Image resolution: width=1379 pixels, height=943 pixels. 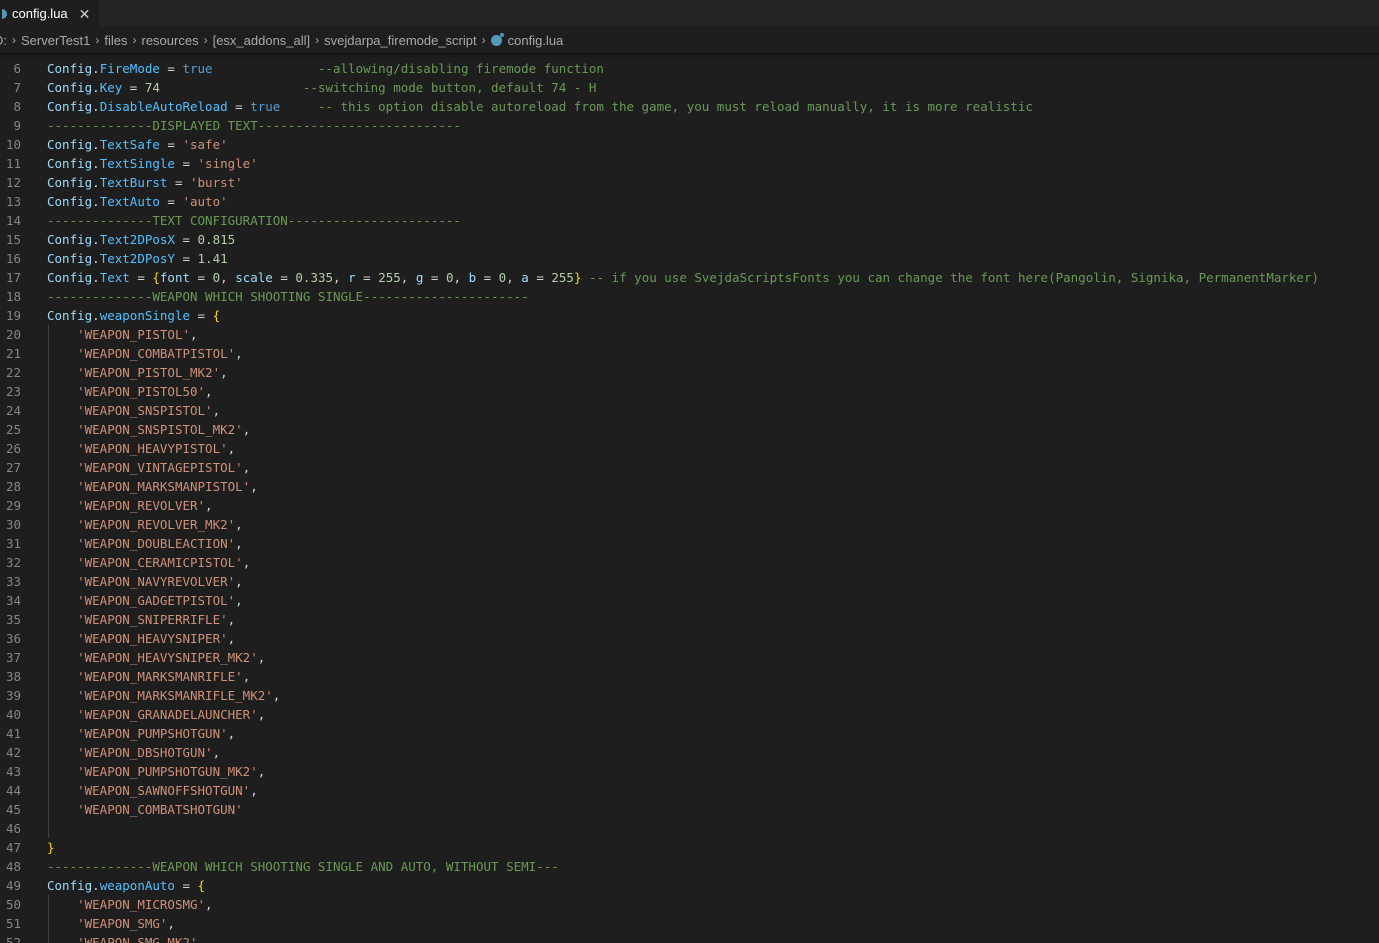 What do you see at coordinates (49, 13) in the screenshot?
I see `tab-config-lua: config.lua ✕` at bounding box center [49, 13].